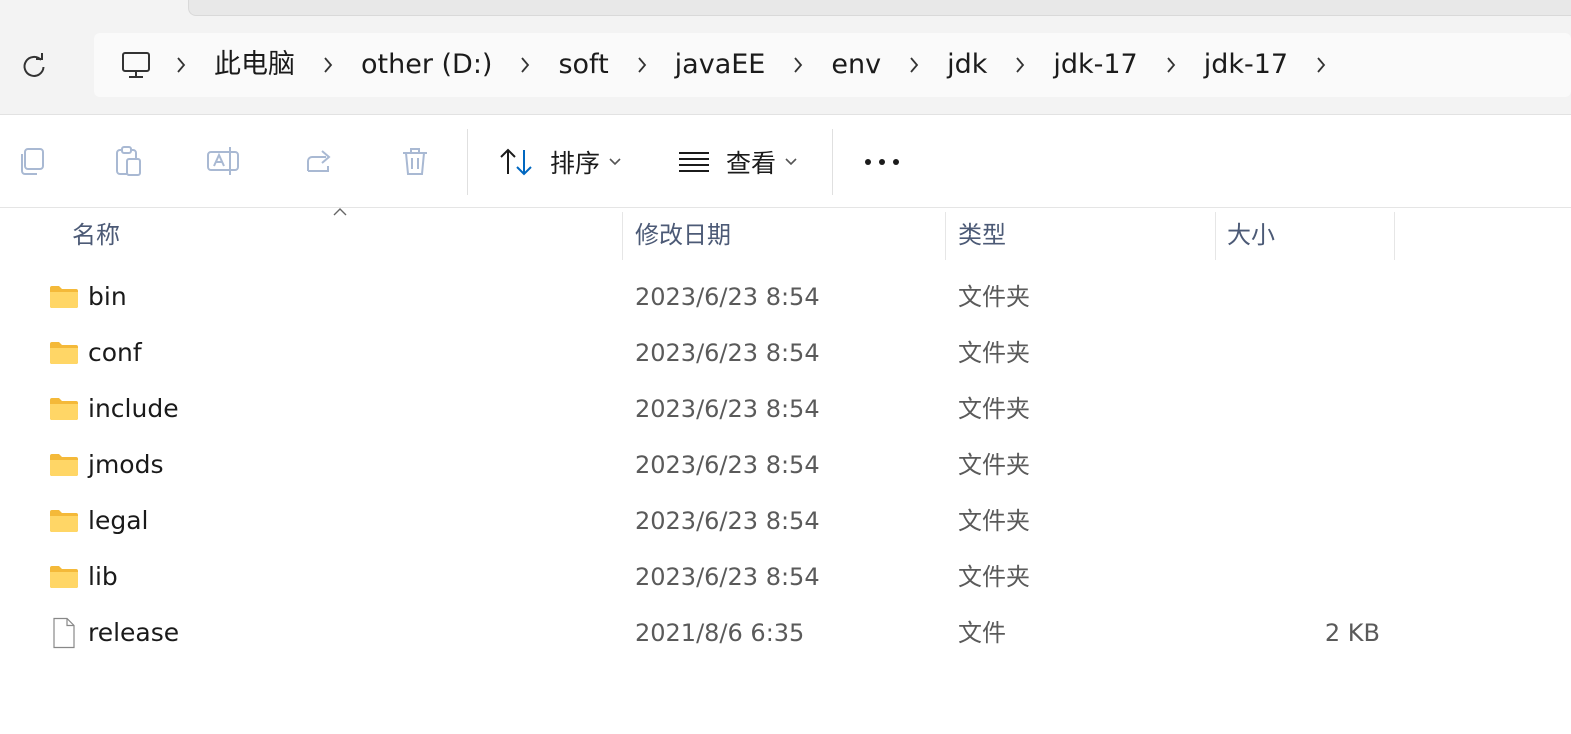 Image resolution: width=1571 pixels, height=734 pixels. I want to click on copy-icon, so click(32, 161).